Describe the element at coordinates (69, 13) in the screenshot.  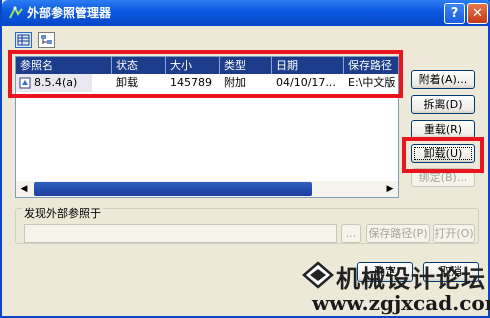
I see `window-title: 外部参照管理器` at that location.